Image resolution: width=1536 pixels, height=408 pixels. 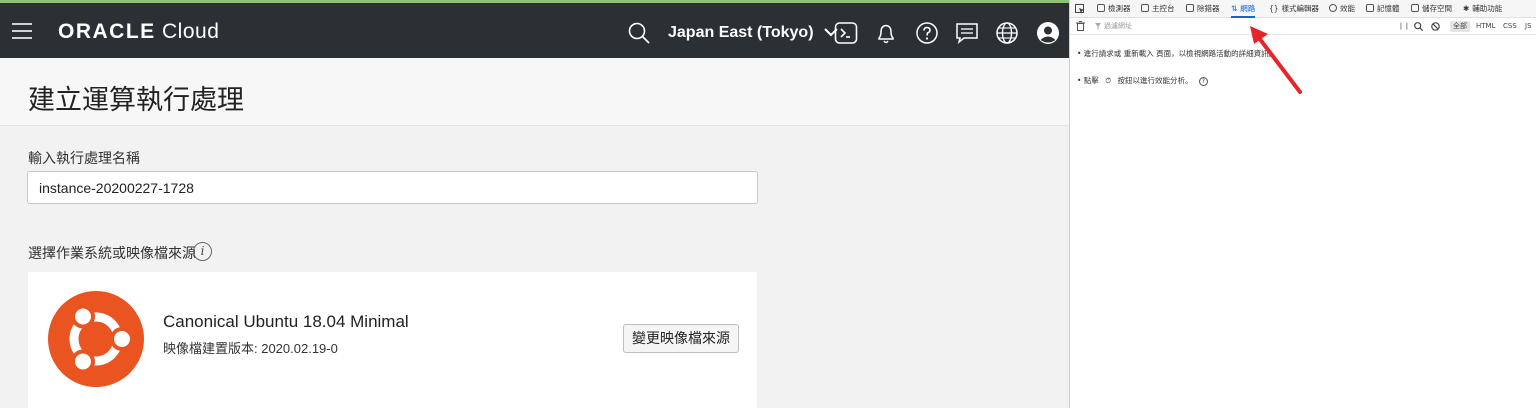 What do you see at coordinates (250, 348) in the screenshot?
I see `image-build-version: 映像檔建置版本: 2020.02.19-0` at bounding box center [250, 348].